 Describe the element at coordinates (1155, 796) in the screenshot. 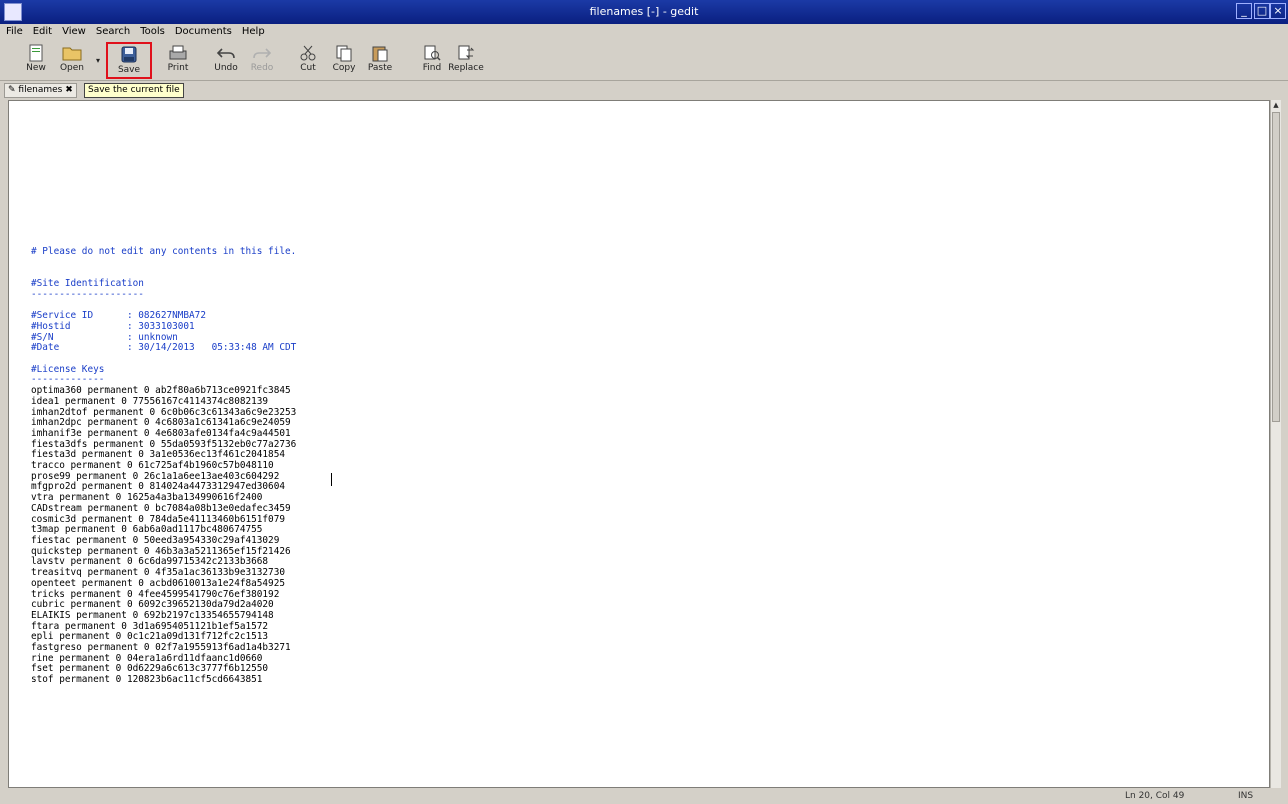

I see `cursor-position: Ln 20, Col 49` at that location.